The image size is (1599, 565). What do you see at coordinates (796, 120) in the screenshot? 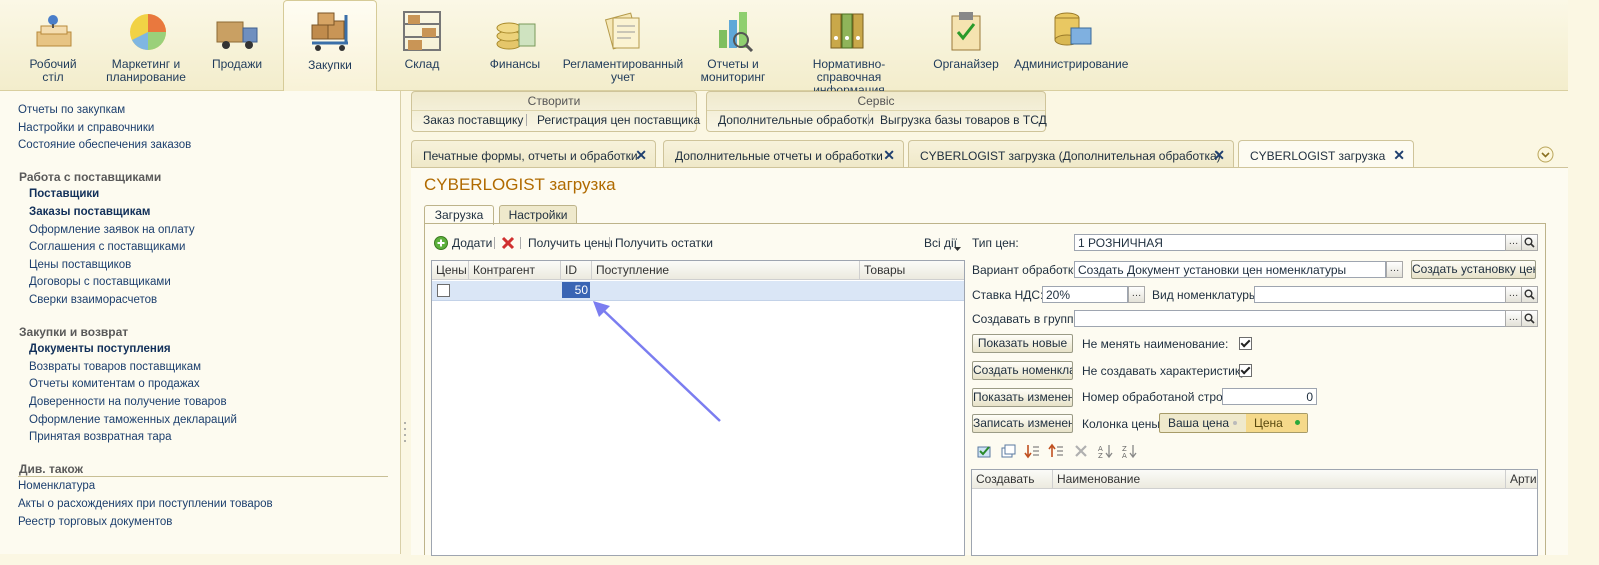
I see `additional-processing-command: Дополнительные обработки` at bounding box center [796, 120].